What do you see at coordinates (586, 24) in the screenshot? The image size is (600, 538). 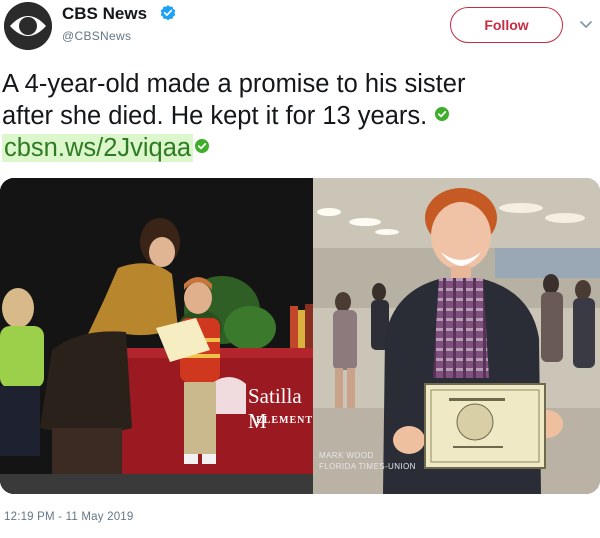 I see `chevron-down-icon` at bounding box center [586, 24].